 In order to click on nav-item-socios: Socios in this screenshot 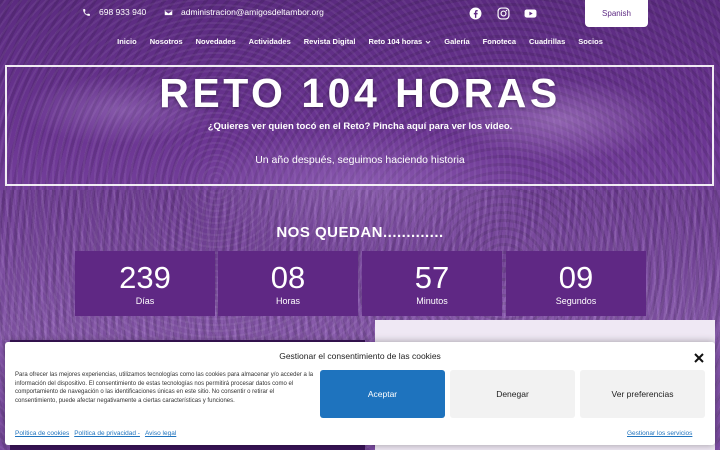, I will do `click(591, 42)`.